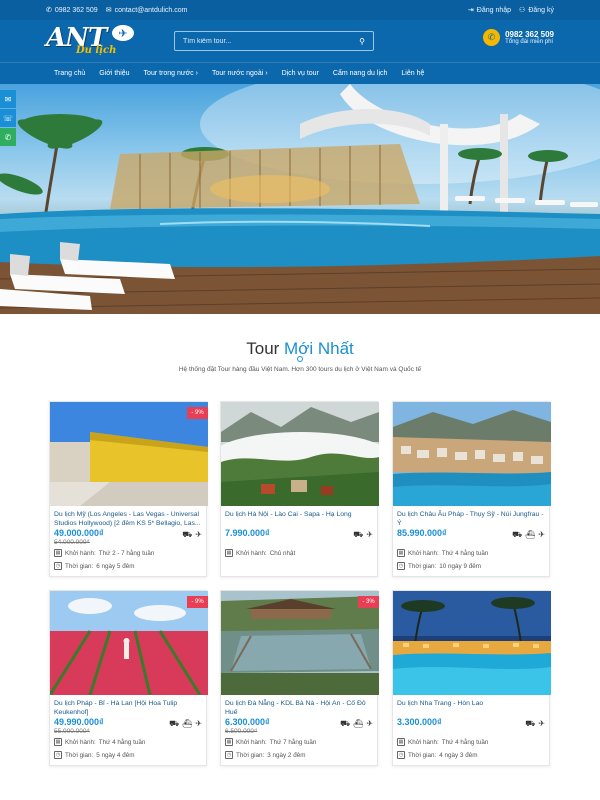 The height and width of the screenshot is (800, 600). Describe the element at coordinates (541, 10) in the screenshot. I see `register-text: Đăng ký` at that location.